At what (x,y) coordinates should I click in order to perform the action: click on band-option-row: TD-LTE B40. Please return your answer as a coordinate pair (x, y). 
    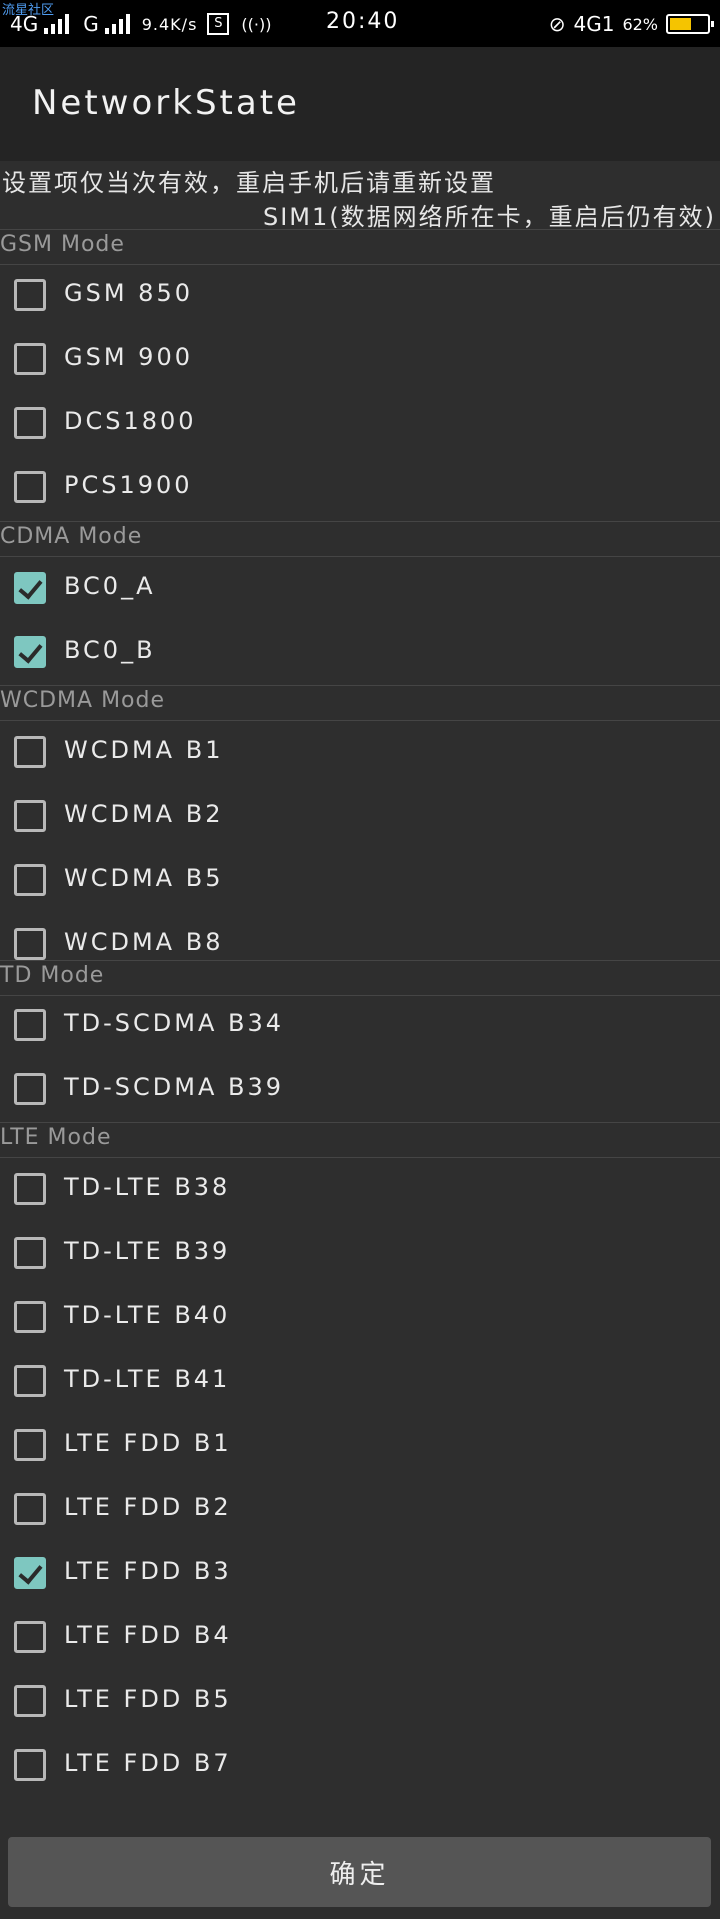
    Looking at the image, I should click on (360, 1317).